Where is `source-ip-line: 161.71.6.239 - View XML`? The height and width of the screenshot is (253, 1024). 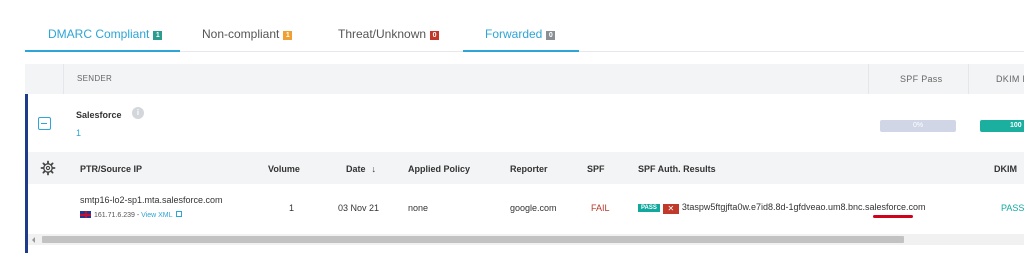
source-ip-line: 161.71.6.239 - View XML is located at coordinates (131, 215).